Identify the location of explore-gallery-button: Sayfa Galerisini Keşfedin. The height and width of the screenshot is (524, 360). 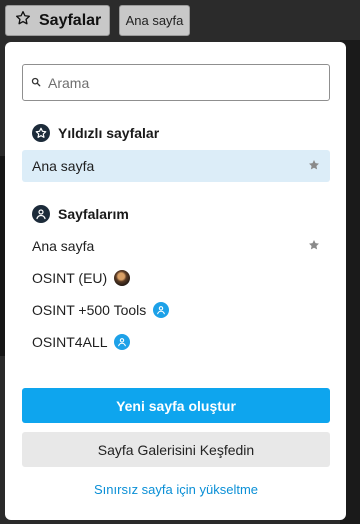
(176, 449).